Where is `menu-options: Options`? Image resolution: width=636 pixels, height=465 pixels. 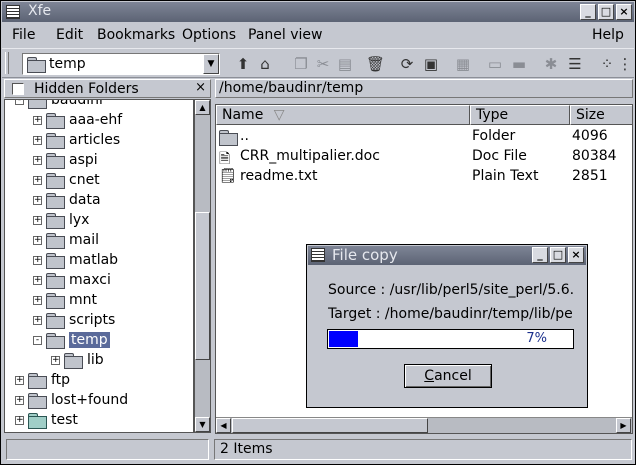 menu-options: Options is located at coordinates (209, 35).